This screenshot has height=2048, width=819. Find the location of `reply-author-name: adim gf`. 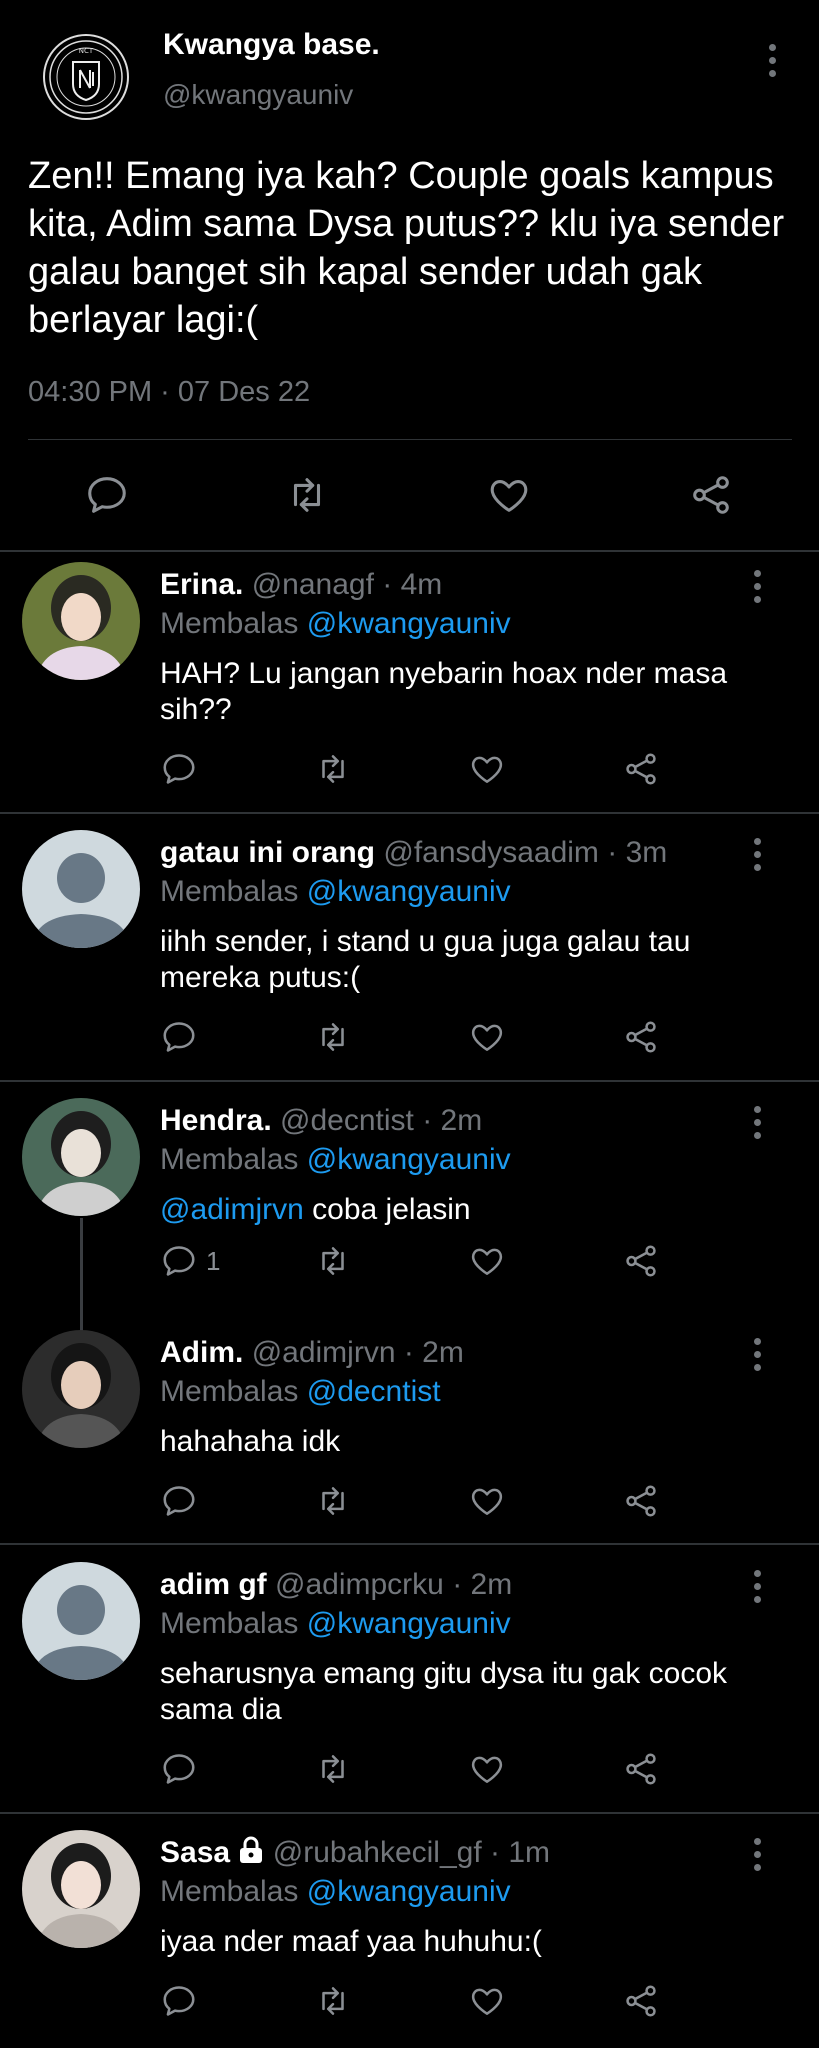

reply-author-name: adim gf is located at coordinates (213, 1584).